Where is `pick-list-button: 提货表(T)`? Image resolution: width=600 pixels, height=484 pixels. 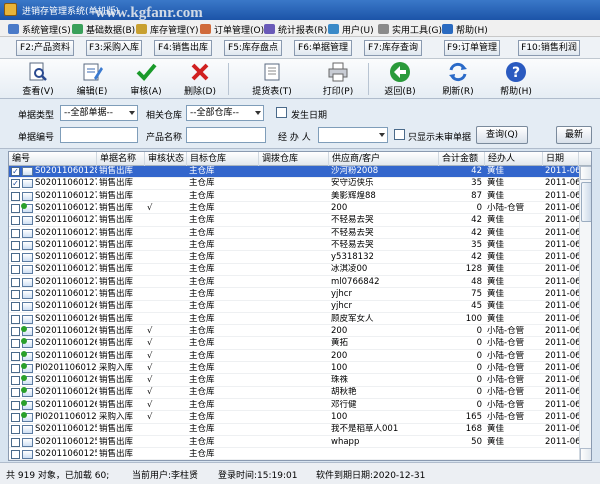
pick-list-button: 提货表(T) is located at coordinates (272, 79).